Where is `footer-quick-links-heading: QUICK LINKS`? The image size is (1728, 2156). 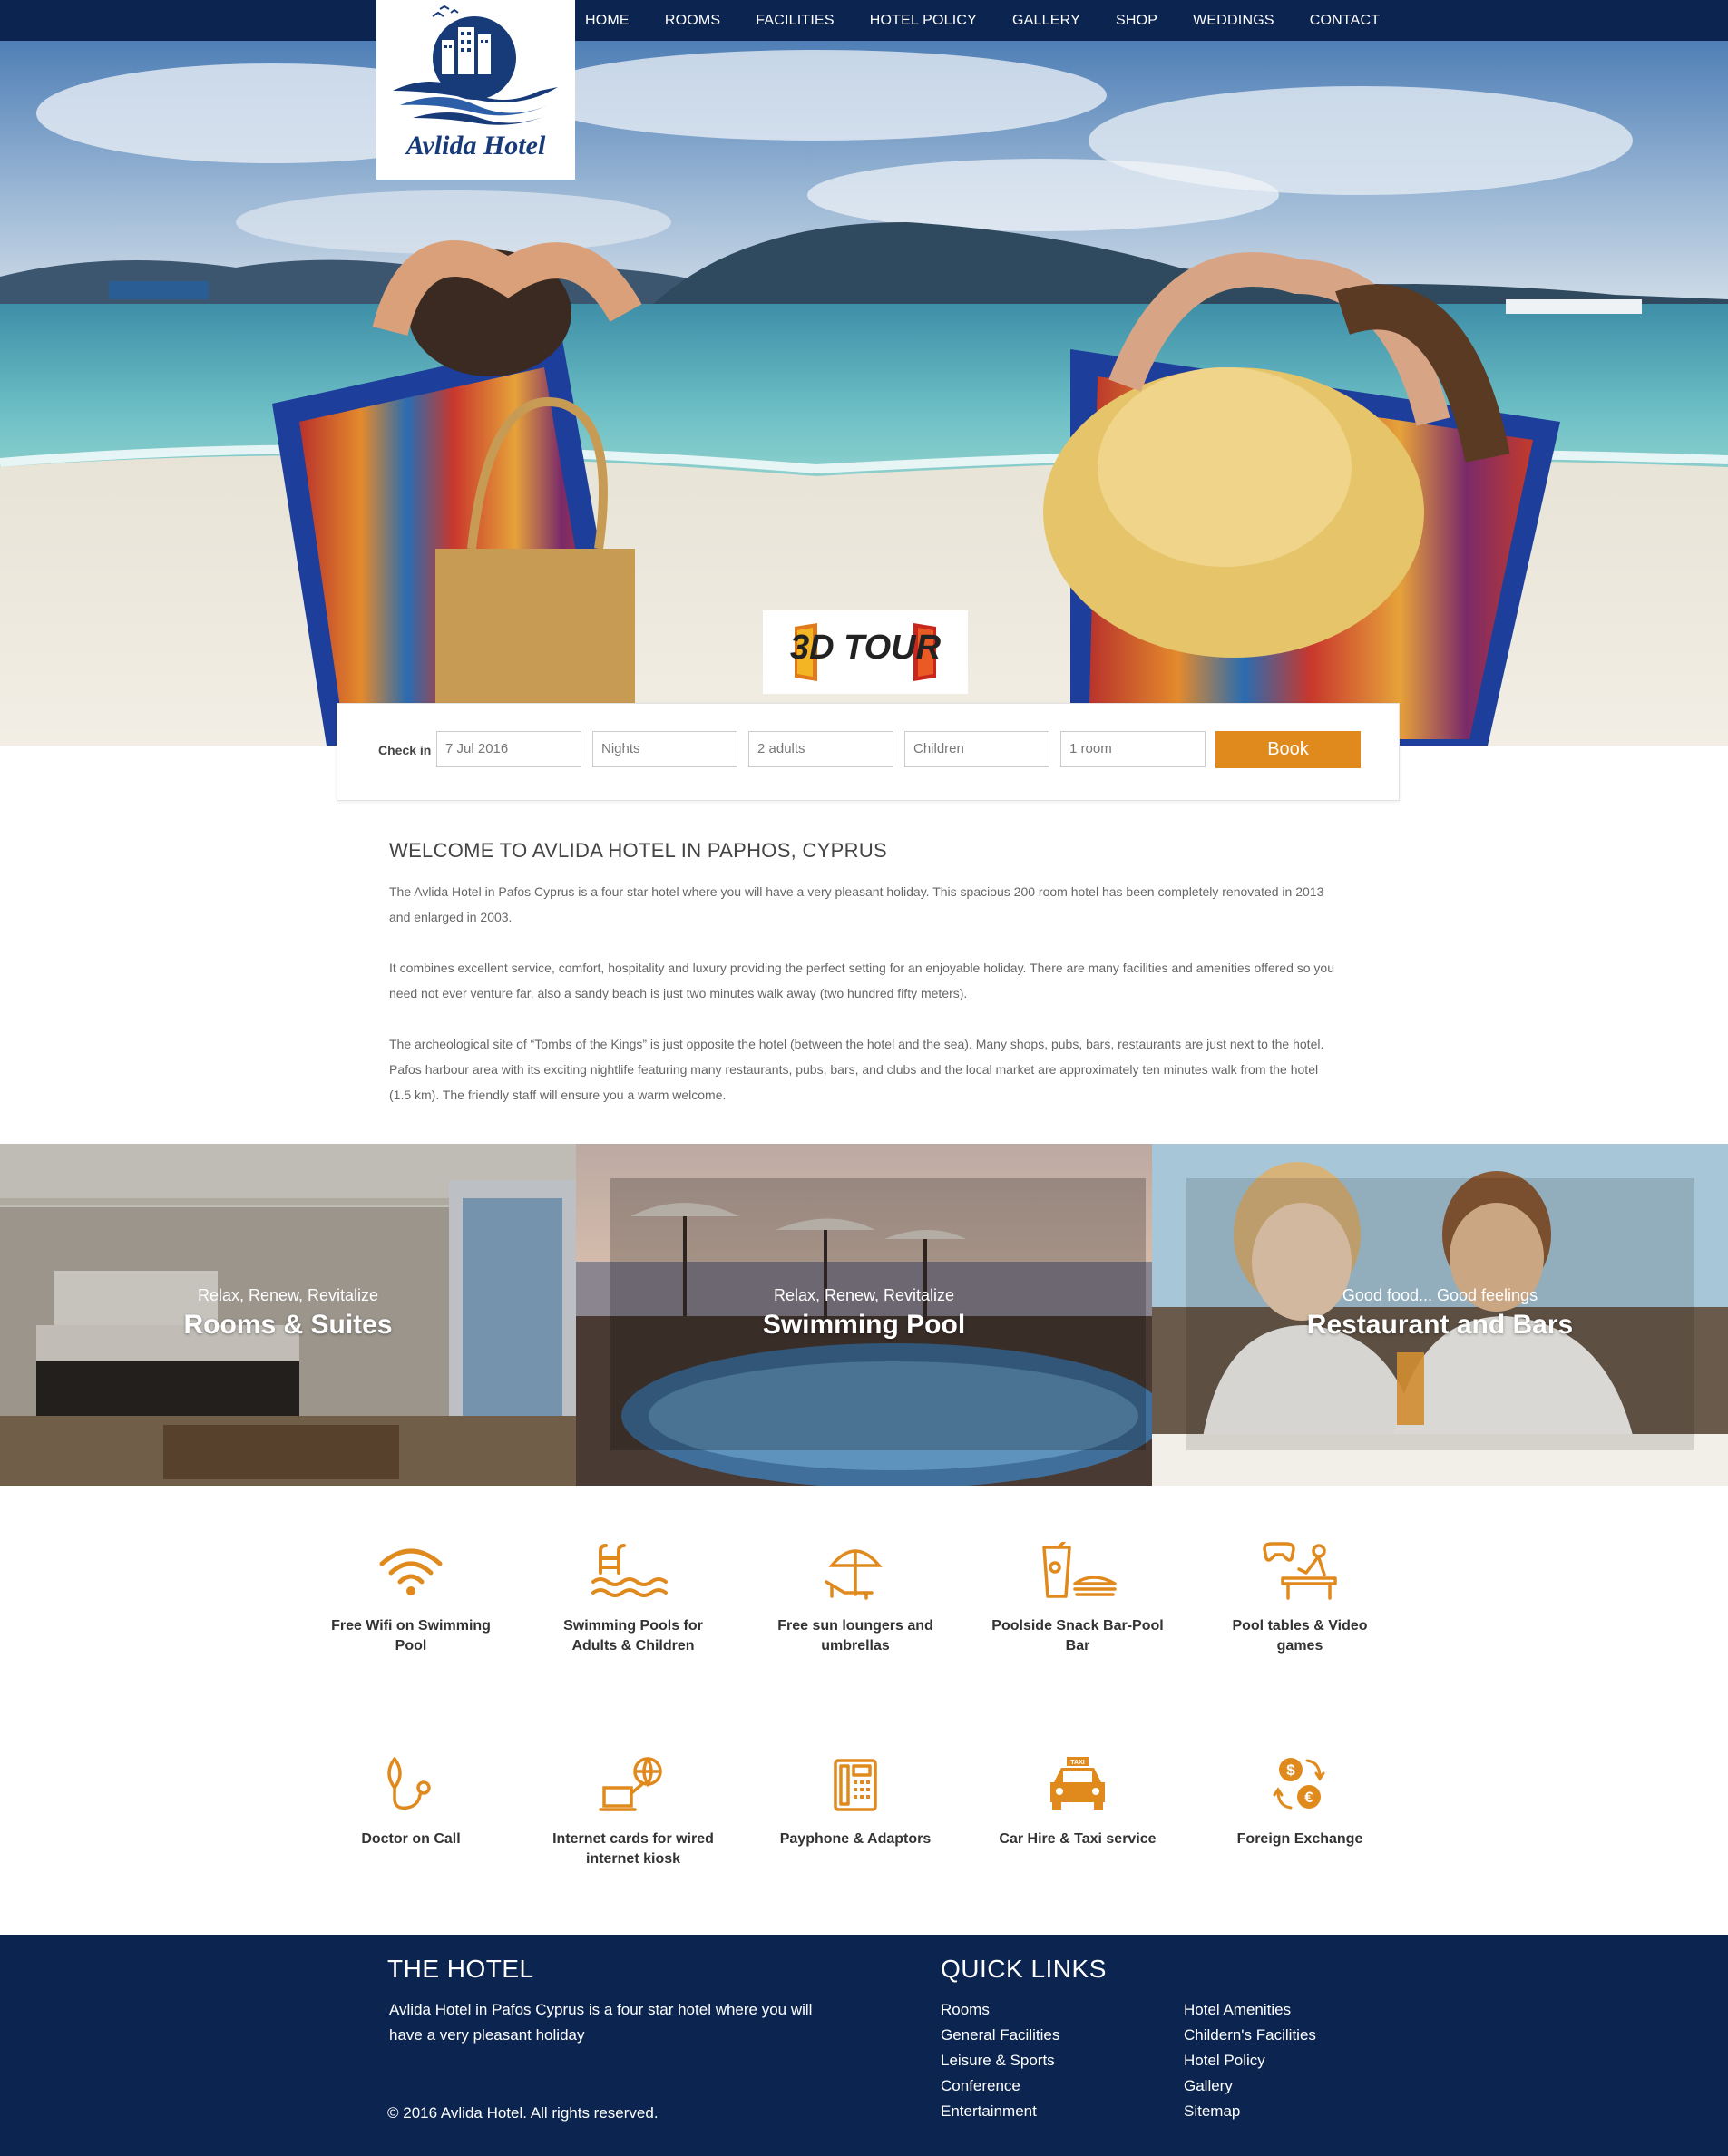
footer-quick-links-heading: QUICK LINKS is located at coordinates (1024, 1969).